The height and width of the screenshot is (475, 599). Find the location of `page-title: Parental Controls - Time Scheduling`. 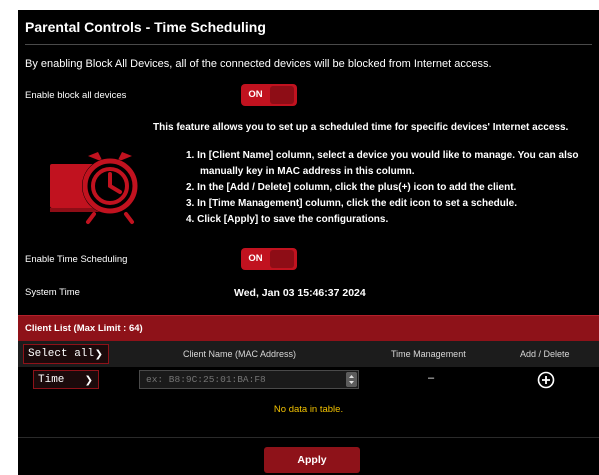

page-title: Parental Controls - Time Scheduling is located at coordinates (145, 27).